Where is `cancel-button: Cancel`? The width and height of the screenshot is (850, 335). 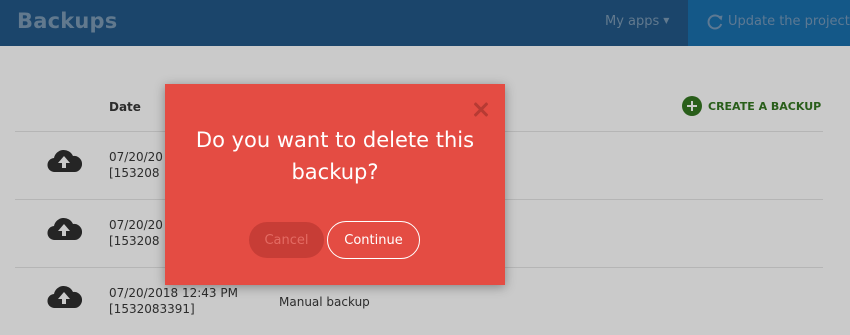
cancel-button: Cancel is located at coordinates (286, 240).